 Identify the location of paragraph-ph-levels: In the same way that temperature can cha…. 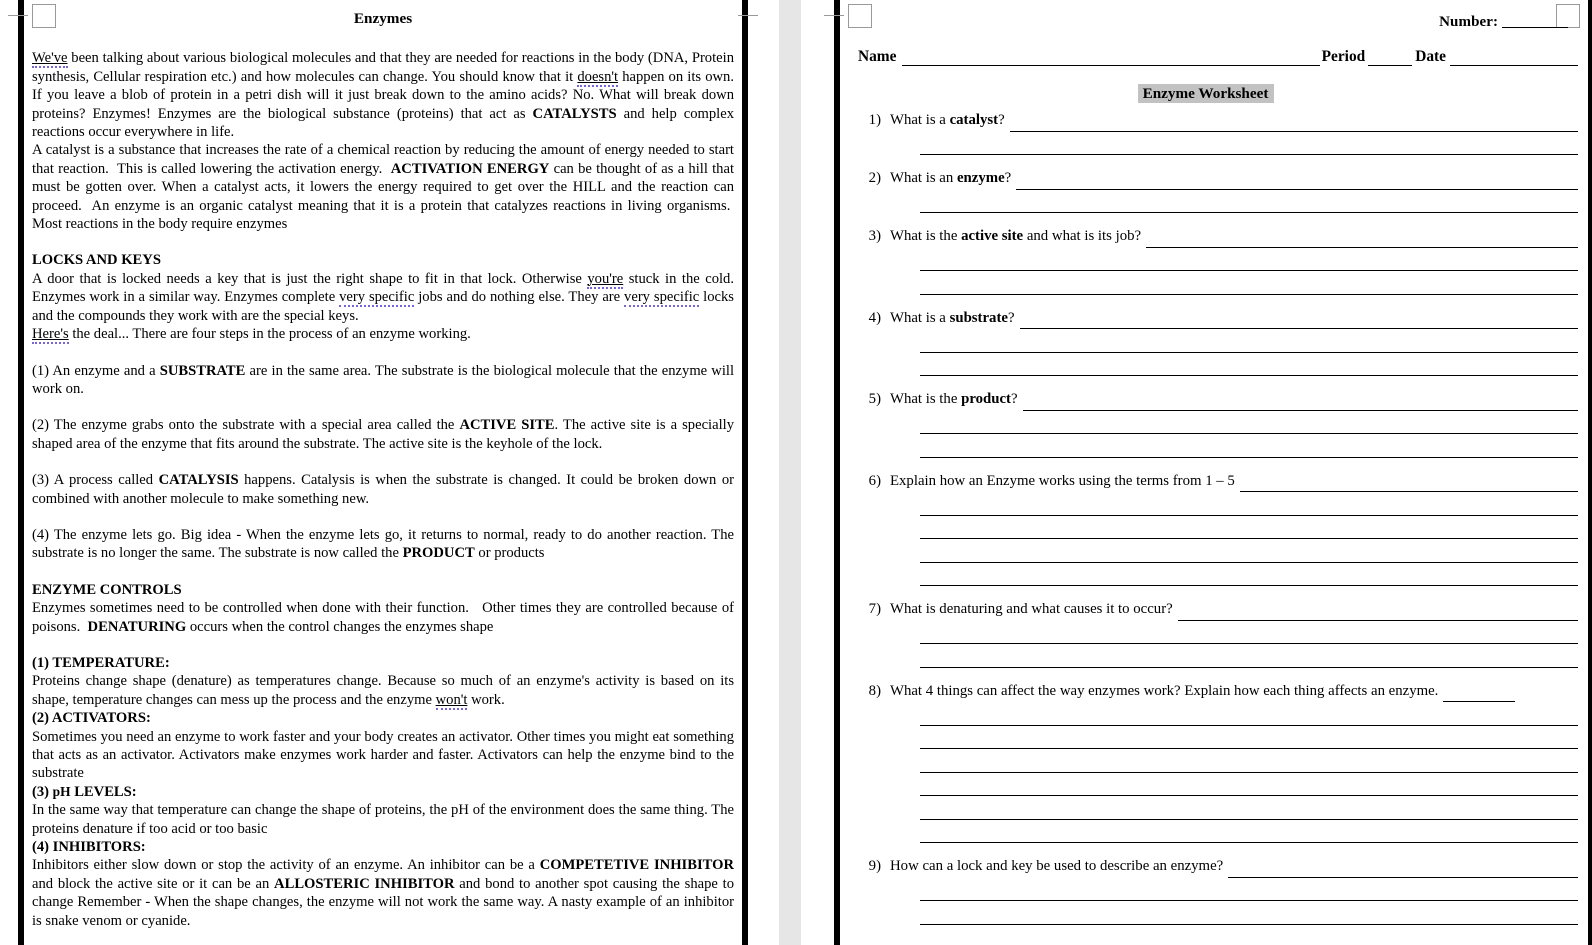
(383, 819).